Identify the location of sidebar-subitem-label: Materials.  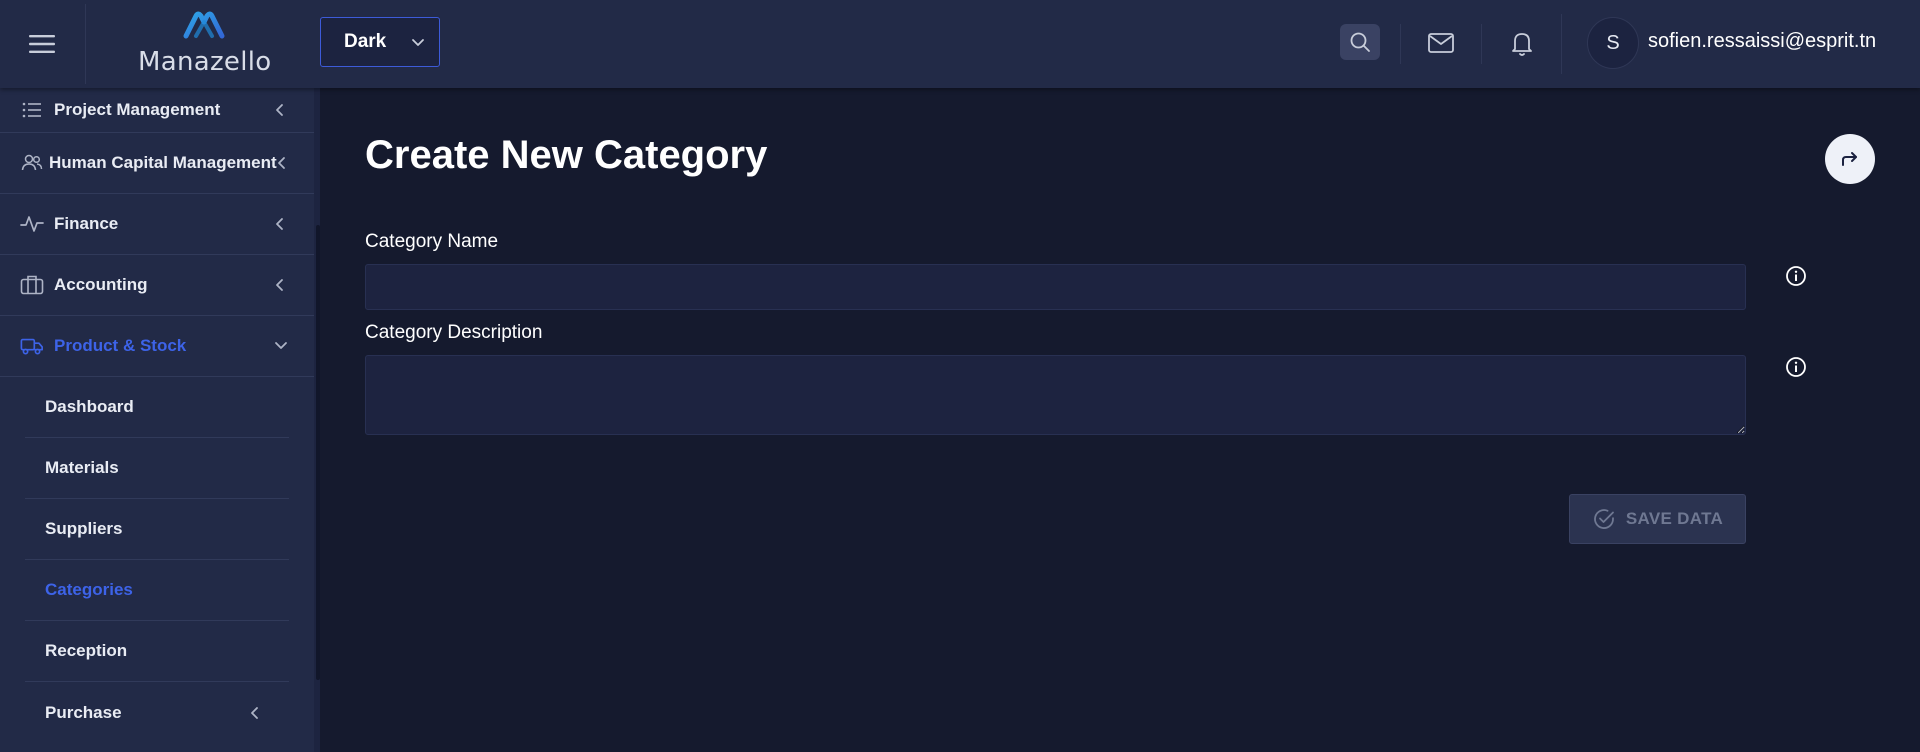
(82, 467).